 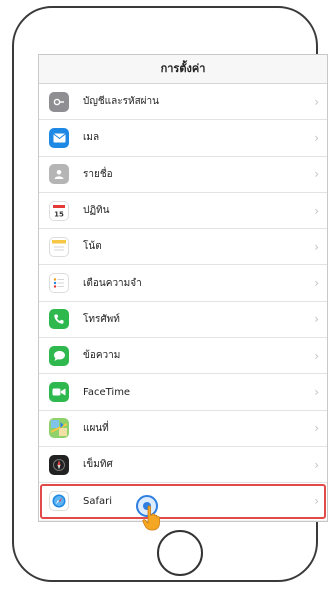 I want to click on contacts-icon, so click(x=59, y=174).